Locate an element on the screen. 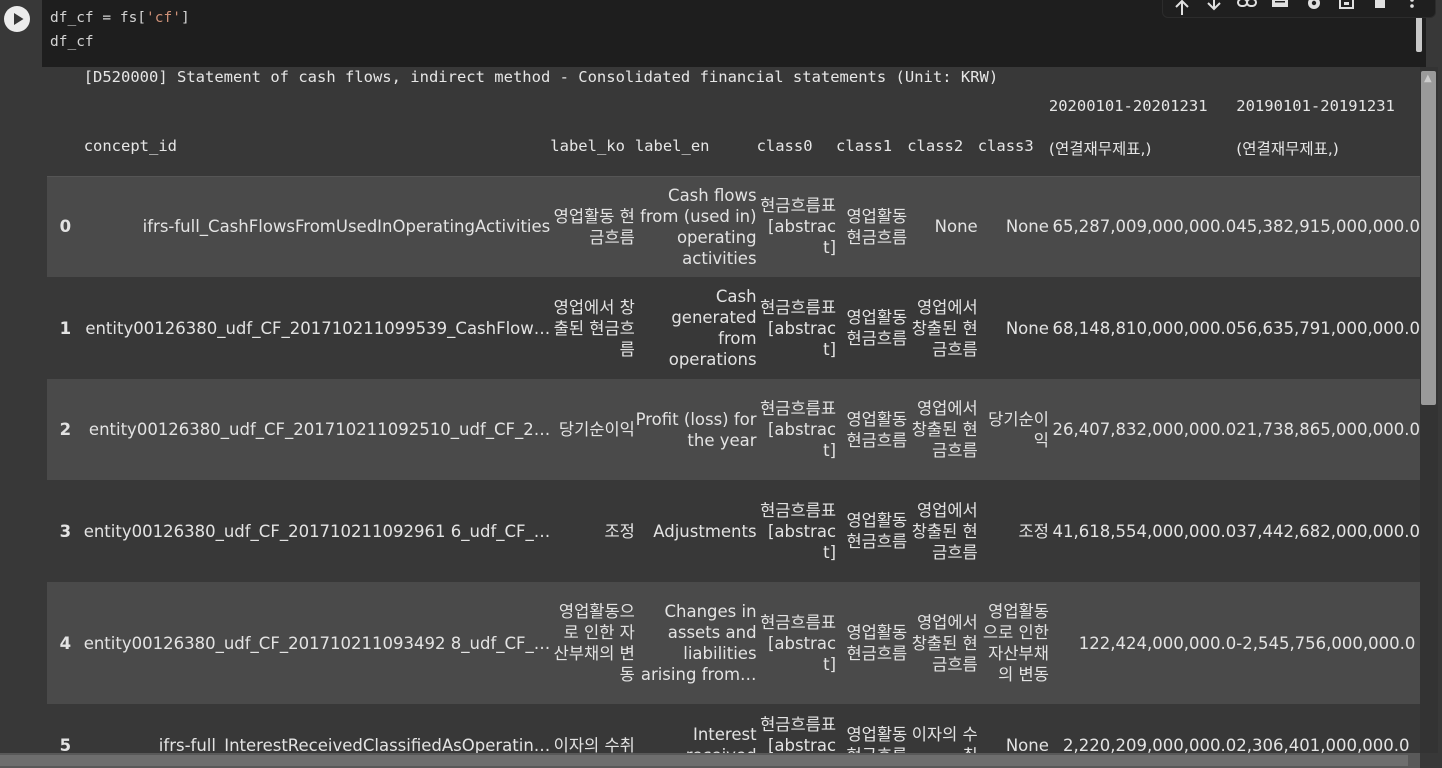 The width and height of the screenshot is (1442, 768). code-cell: df_cf = fs['cf'] df_cf is located at coordinates (721, 33).